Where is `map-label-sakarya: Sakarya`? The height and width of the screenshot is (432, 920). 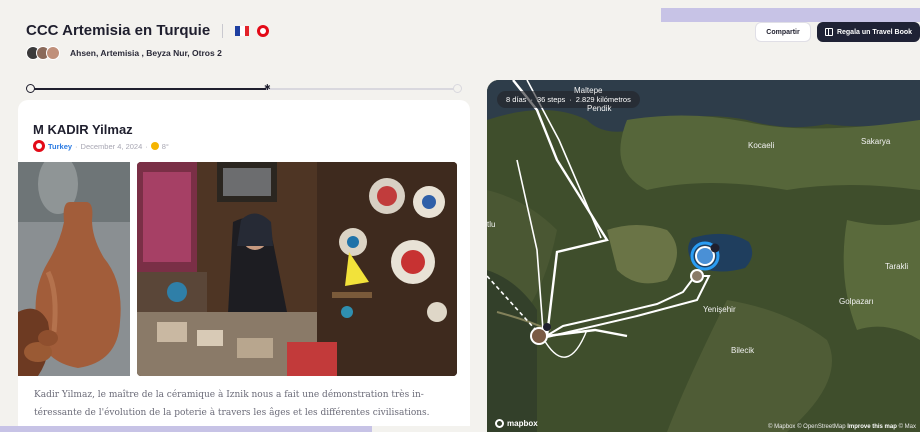
map-label-sakarya: Sakarya is located at coordinates (876, 141).